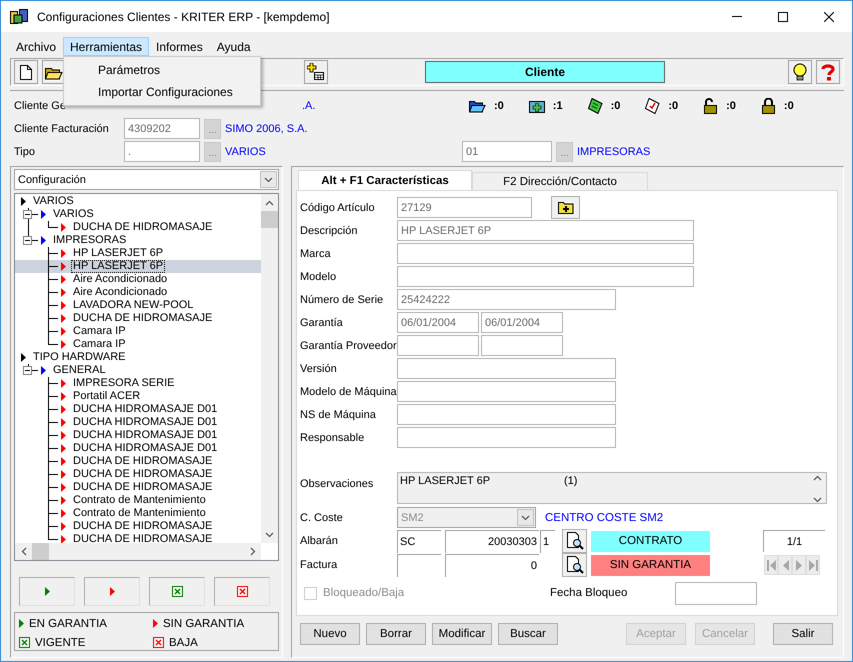  I want to click on type-name: IMPRESORAS, so click(613, 152).